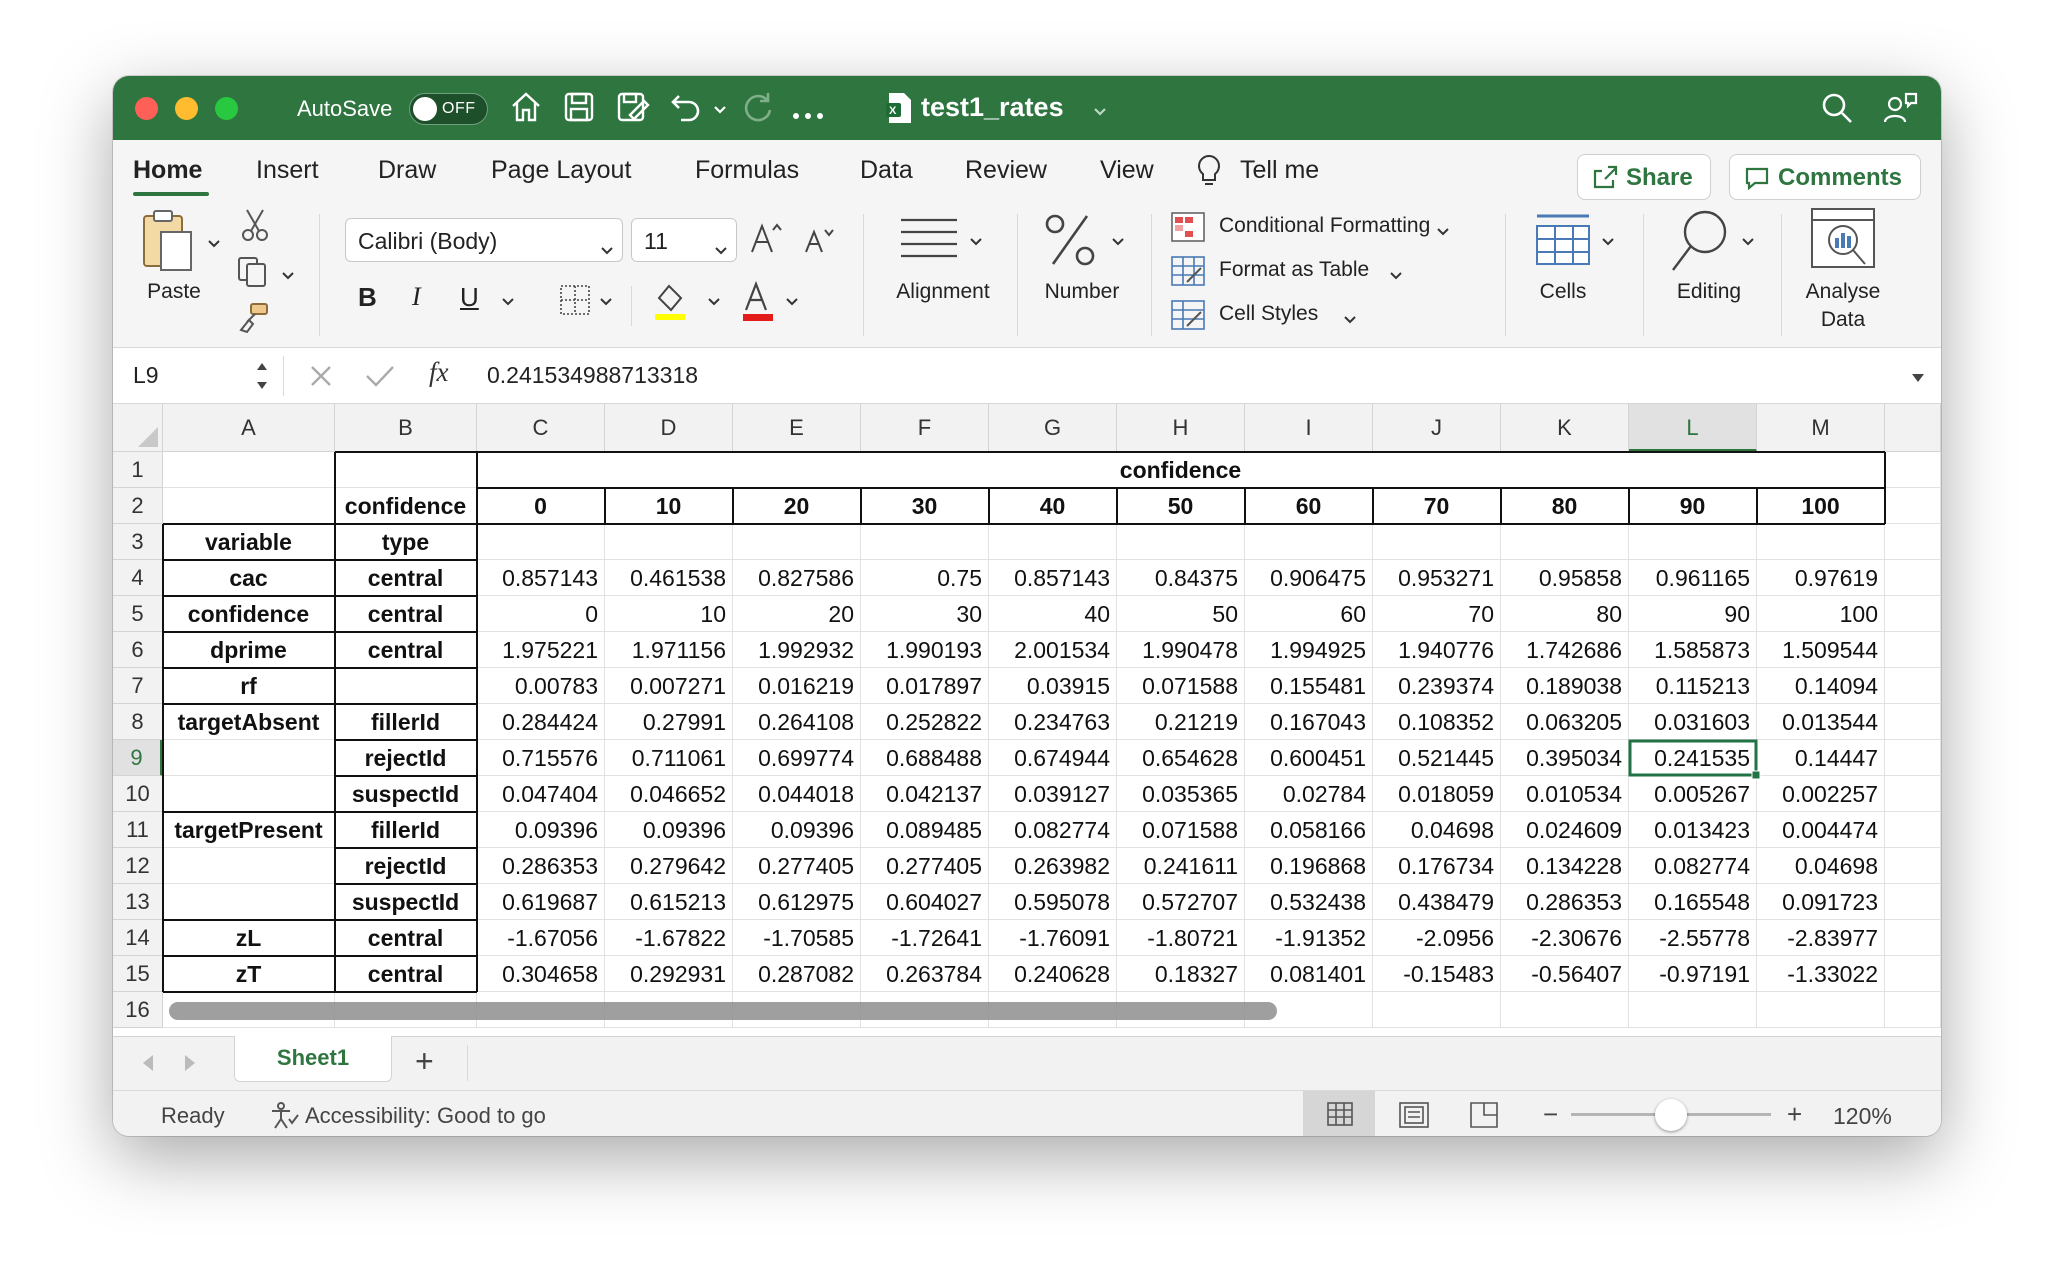 The height and width of the screenshot is (1282, 2052). I want to click on cell: 0.007271, so click(669, 686).